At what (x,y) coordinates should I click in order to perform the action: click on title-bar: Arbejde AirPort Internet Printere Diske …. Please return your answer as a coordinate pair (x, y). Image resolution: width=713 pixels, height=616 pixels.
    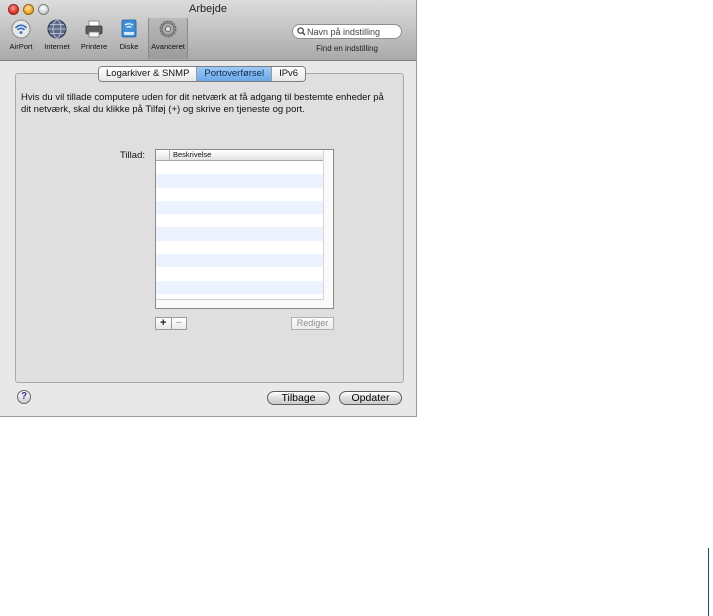
    Looking at the image, I should click on (208, 30).